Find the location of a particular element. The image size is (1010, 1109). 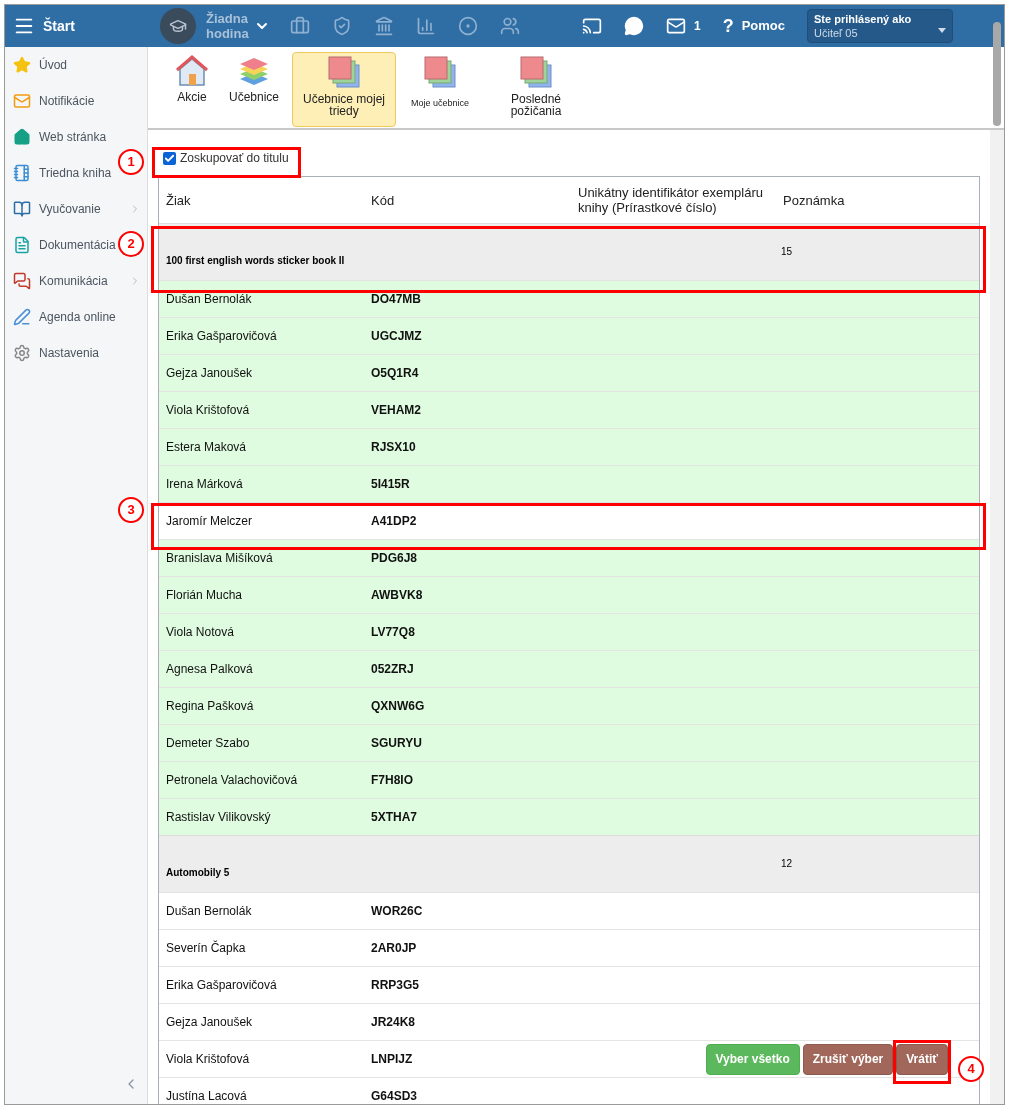

help-button: ? Pomoc is located at coordinates (754, 26).